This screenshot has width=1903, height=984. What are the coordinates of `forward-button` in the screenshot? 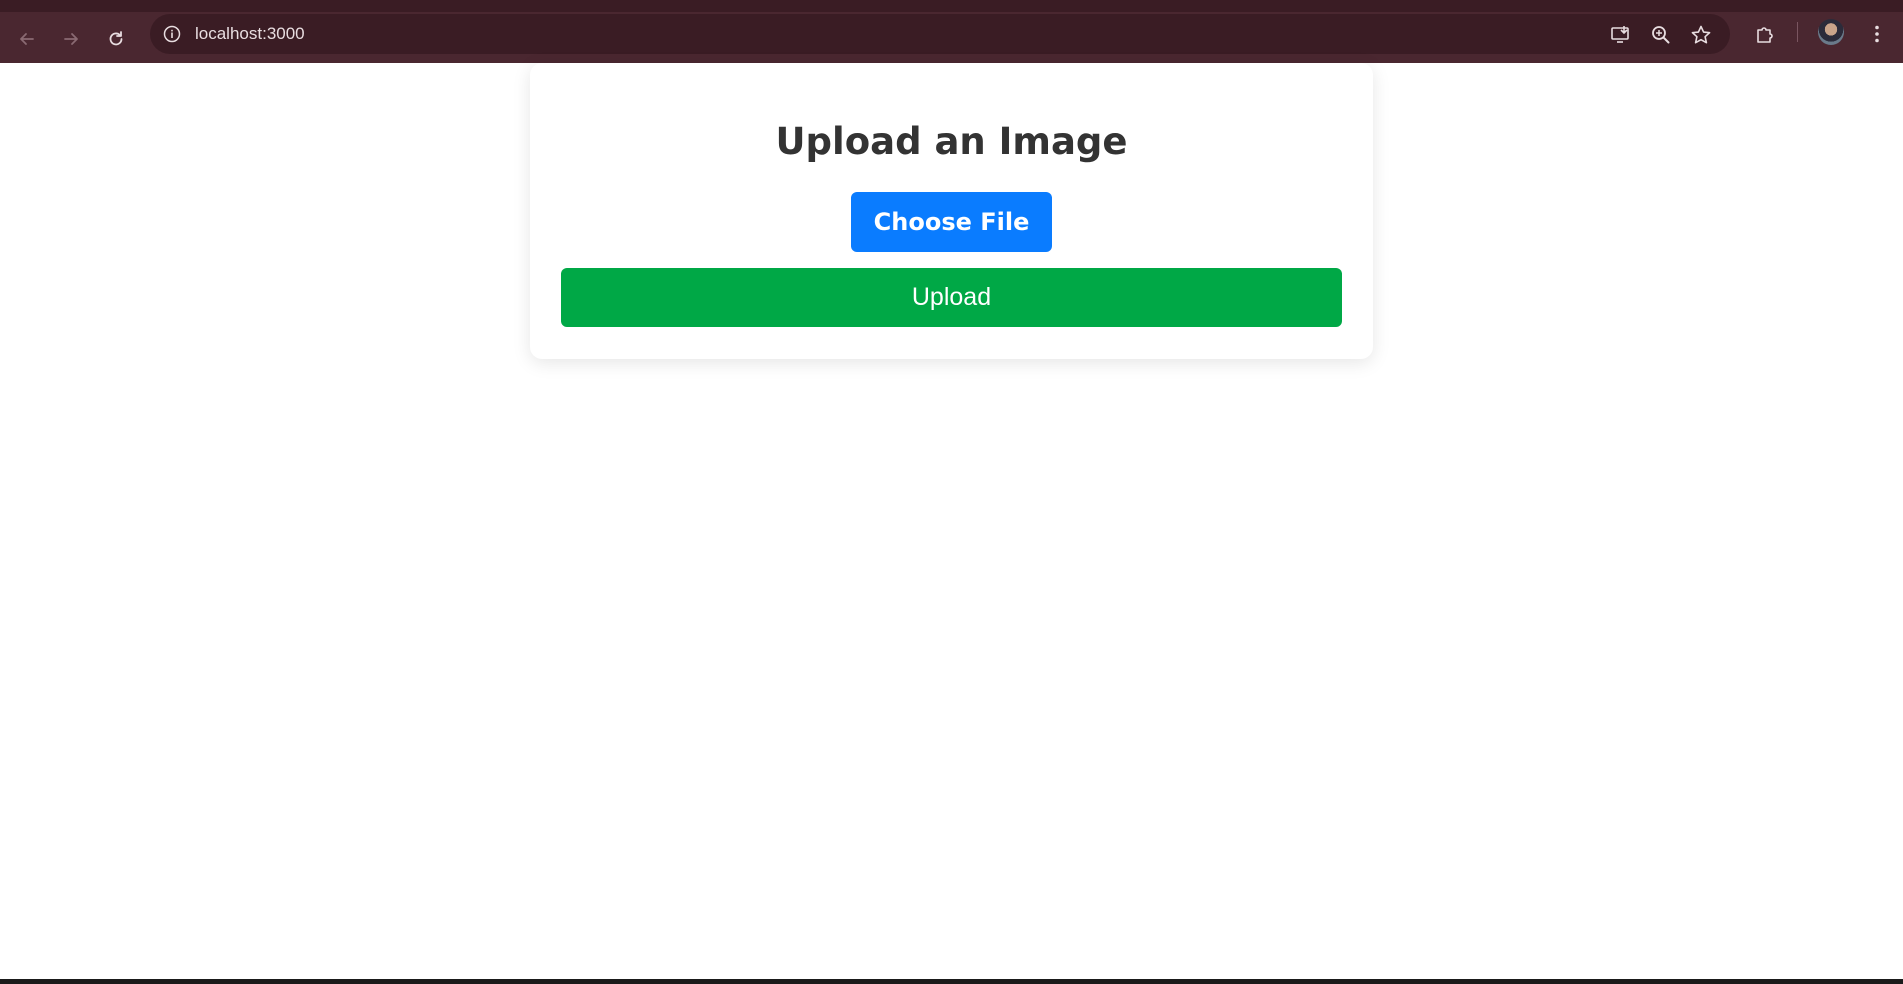 It's located at (71, 39).